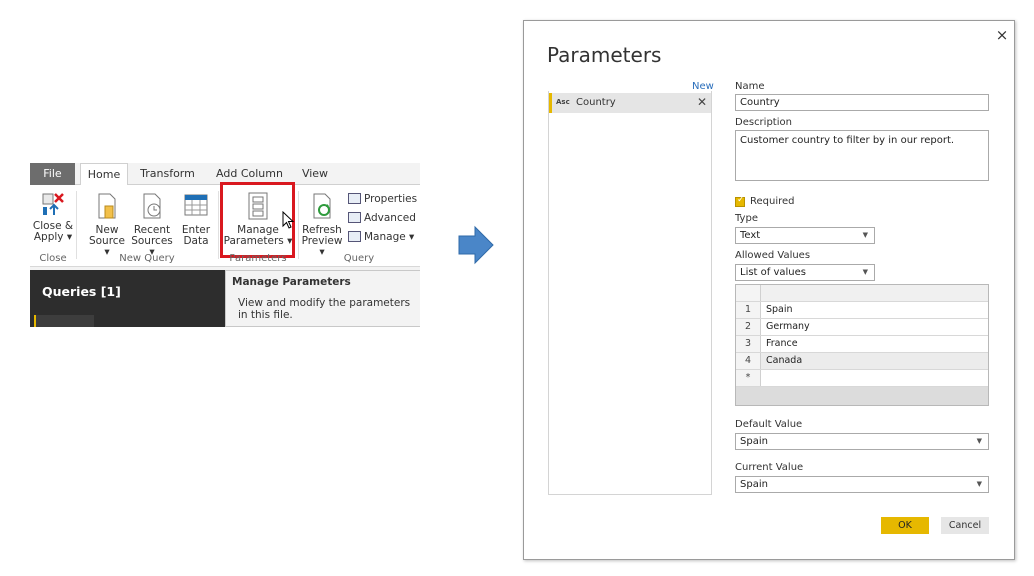 This screenshot has height=576, width=1034. I want to click on name-field: Country, so click(862, 102).